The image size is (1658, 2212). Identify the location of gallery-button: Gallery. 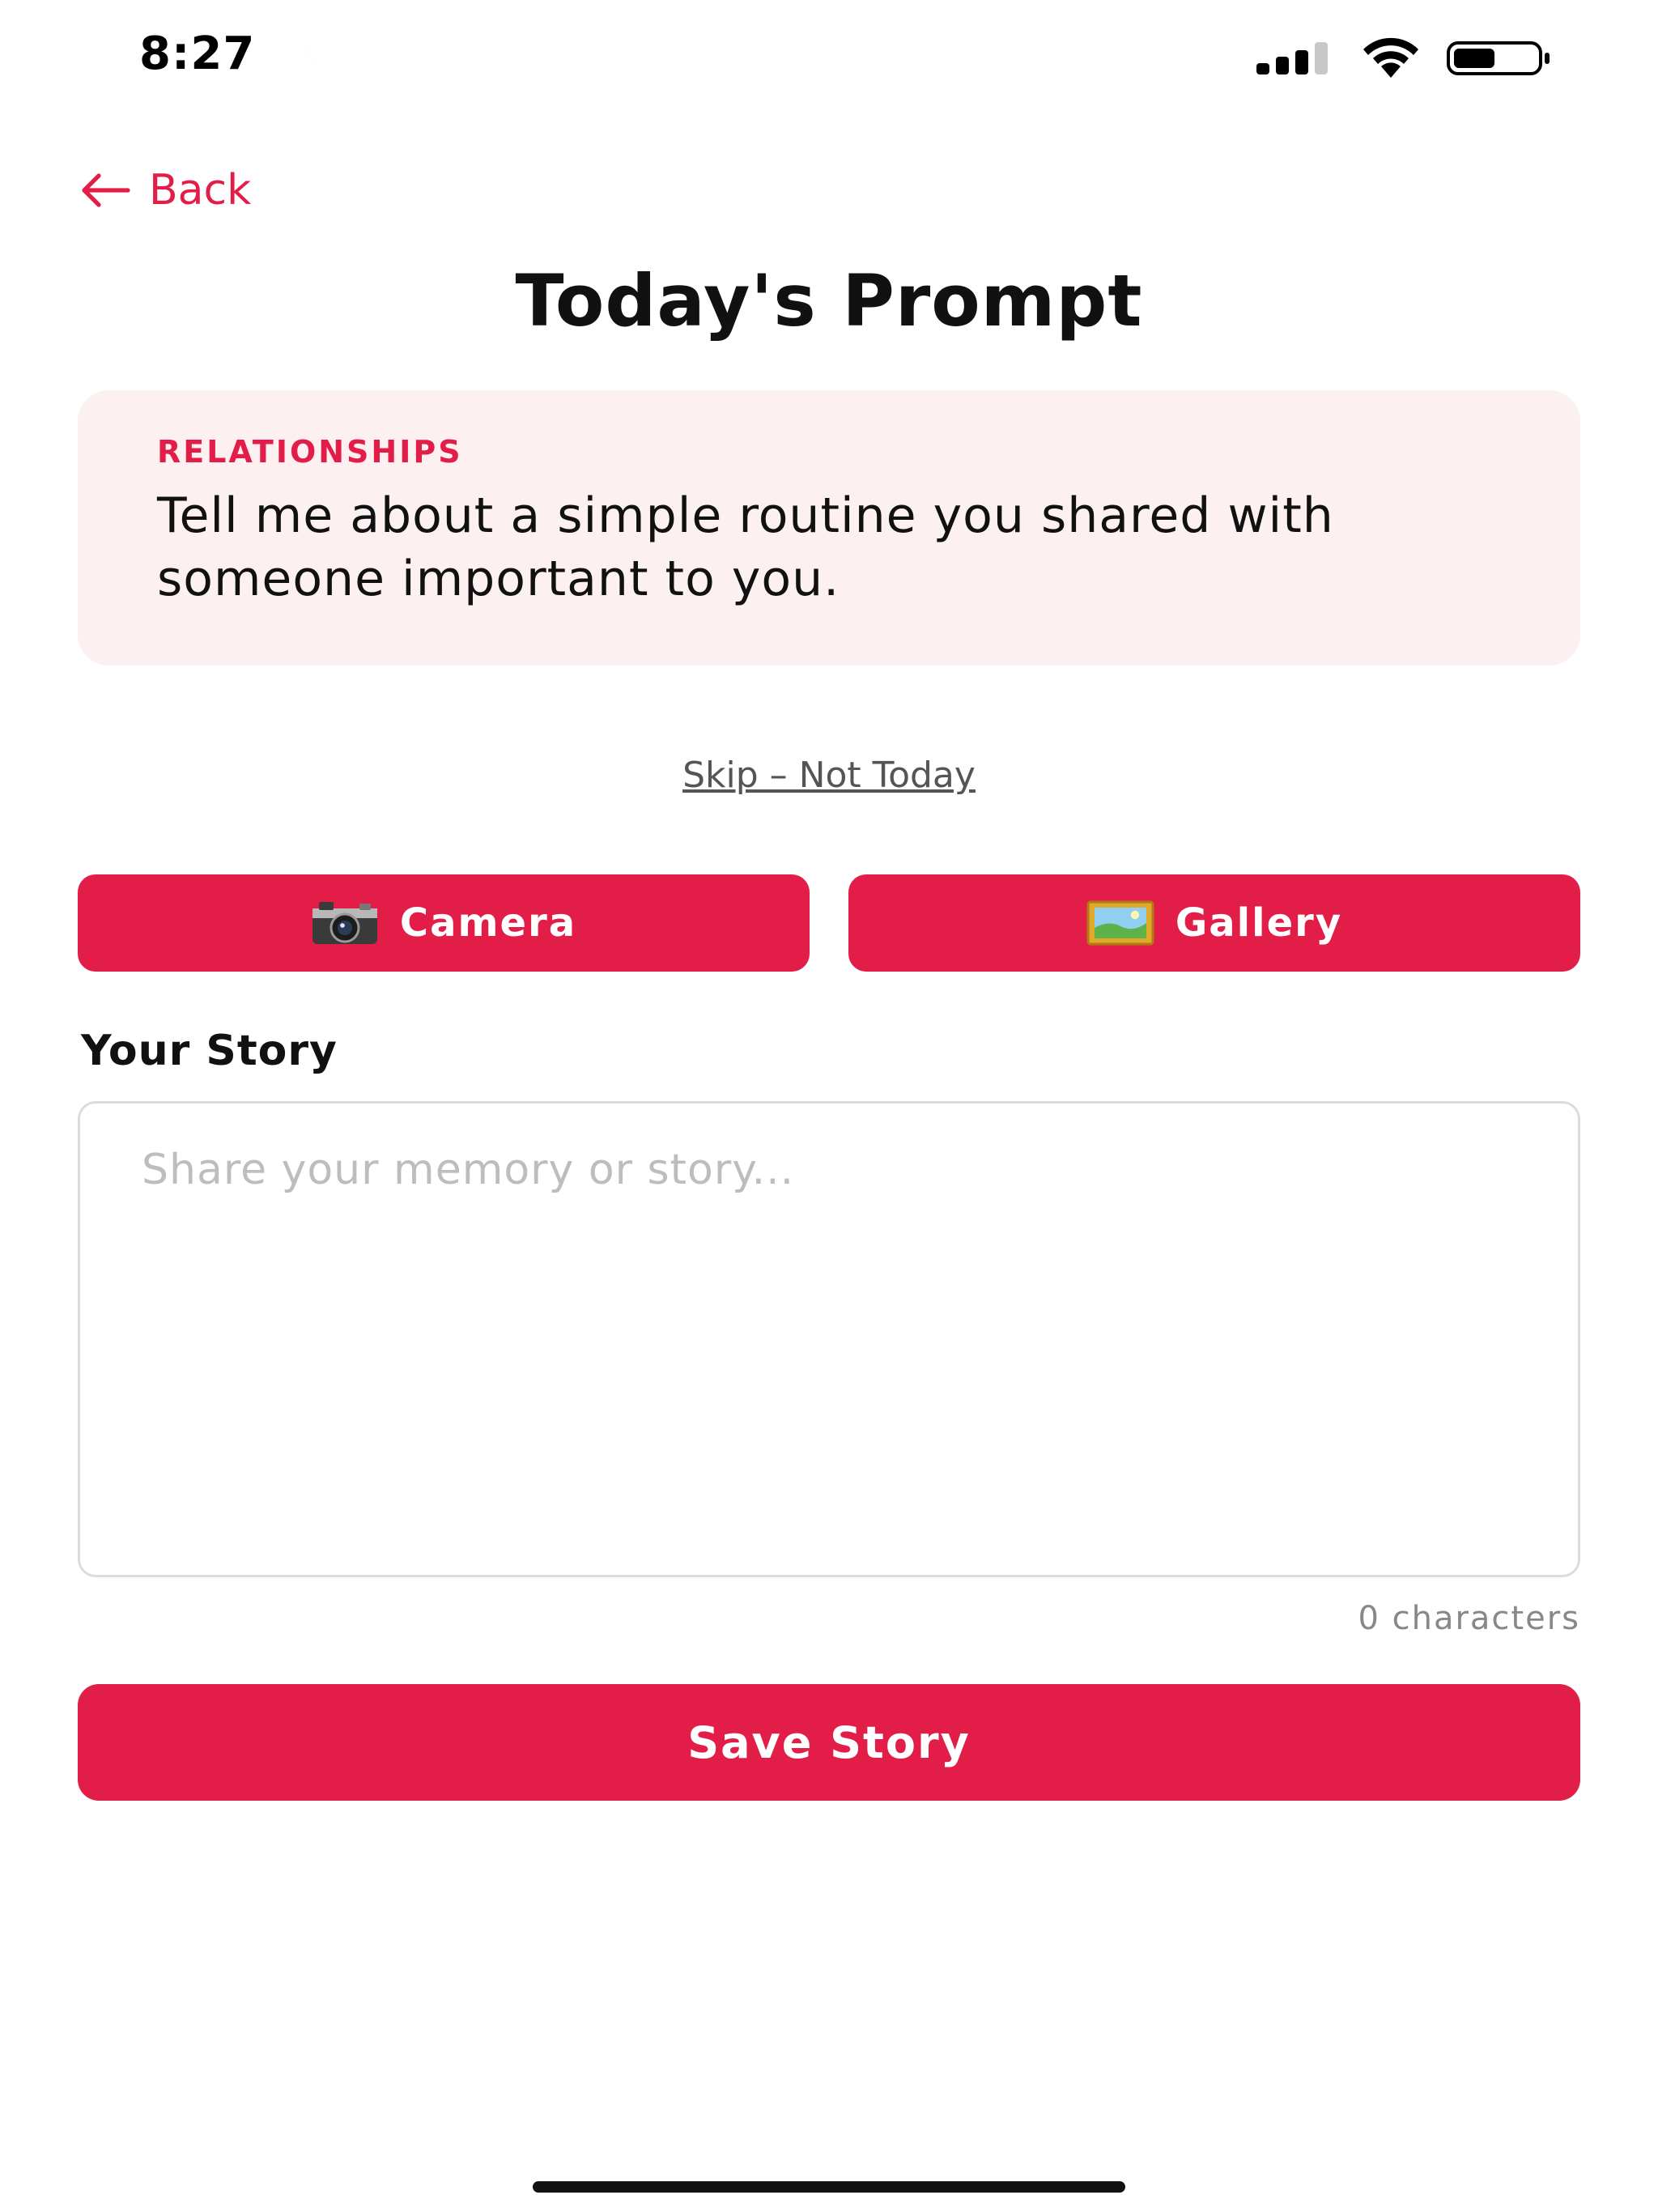
(1214, 923).